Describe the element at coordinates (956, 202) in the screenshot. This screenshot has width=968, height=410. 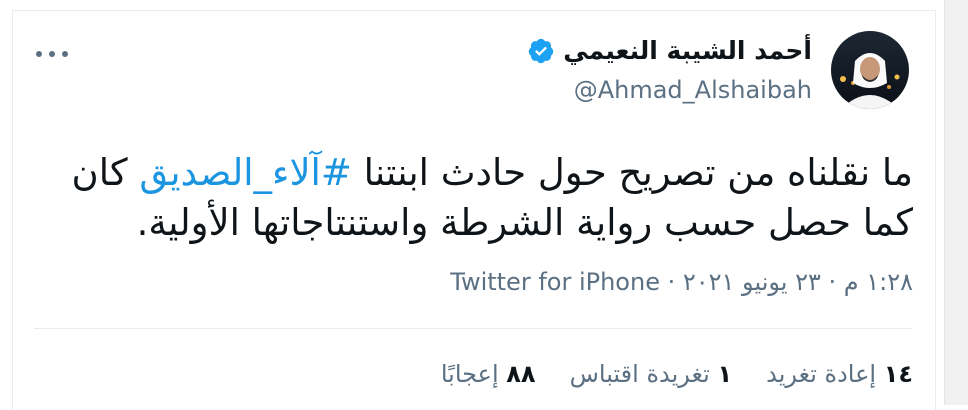
I see `scrollbar` at that location.